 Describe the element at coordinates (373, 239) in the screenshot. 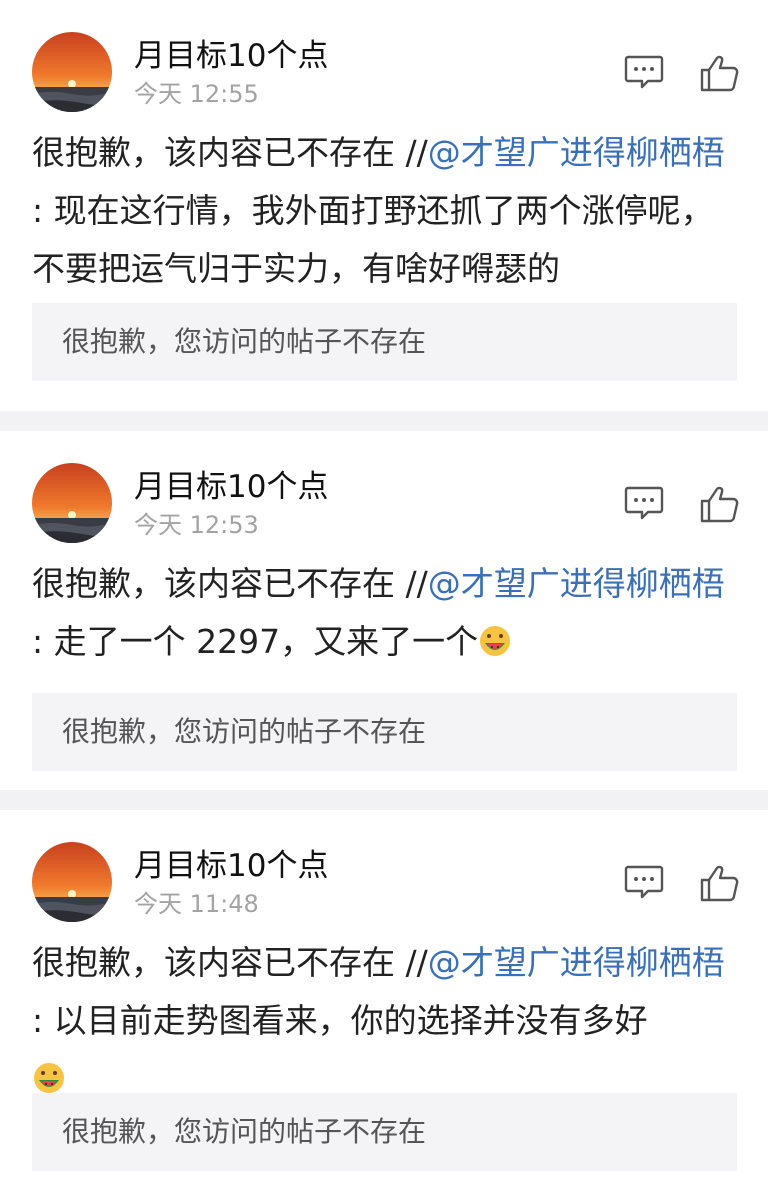

I see `comment-body: : 现在这行情，我外面打野还抓了两个涨停呢，不要把运气归于实力，有啥好嘚瑟的` at that location.